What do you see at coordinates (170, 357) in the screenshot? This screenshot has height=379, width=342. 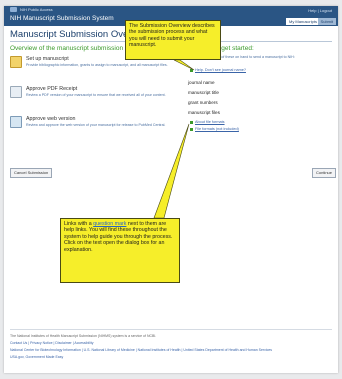 I see `footer-usa-gov: USA.gov, Government Made Easy` at bounding box center [170, 357].